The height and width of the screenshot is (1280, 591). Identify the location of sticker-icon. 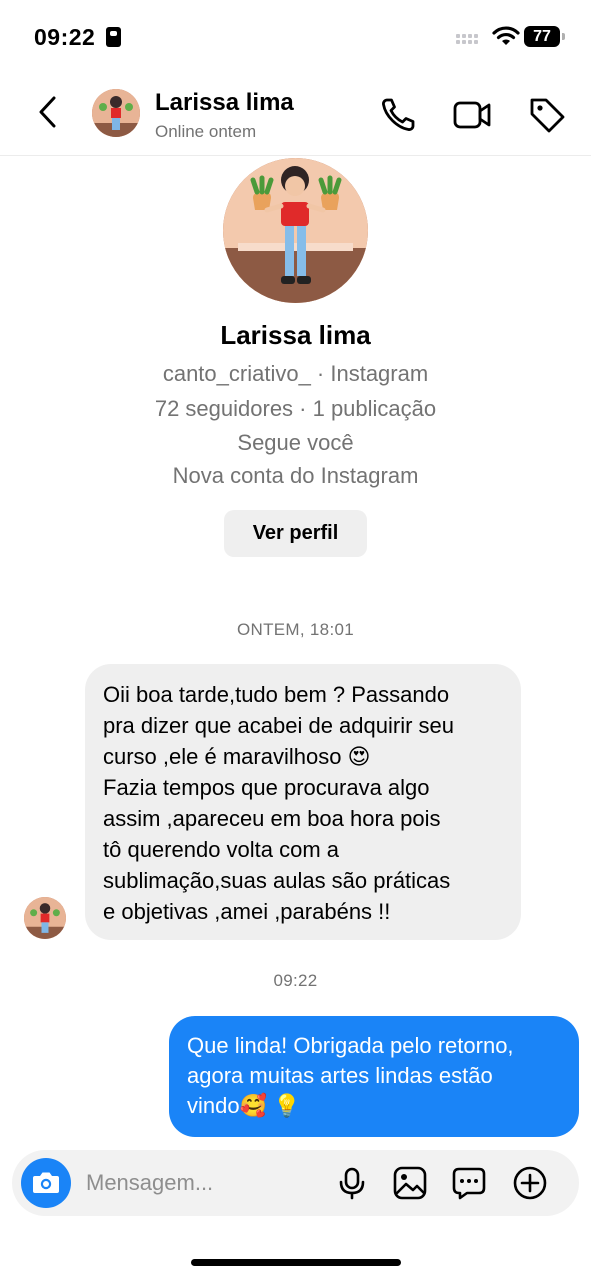
(469, 1183).